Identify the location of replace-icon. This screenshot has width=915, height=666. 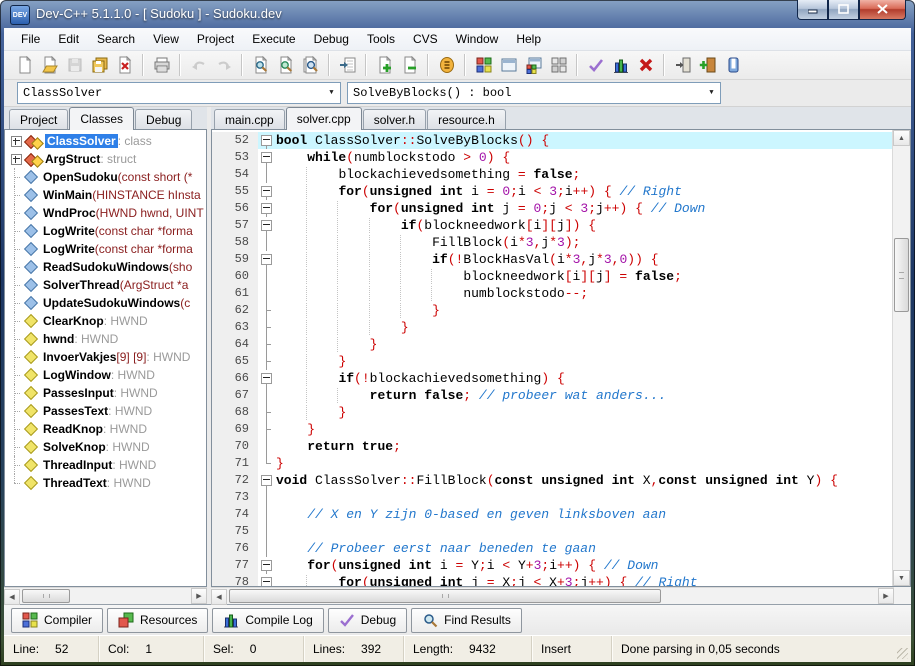
(285, 65).